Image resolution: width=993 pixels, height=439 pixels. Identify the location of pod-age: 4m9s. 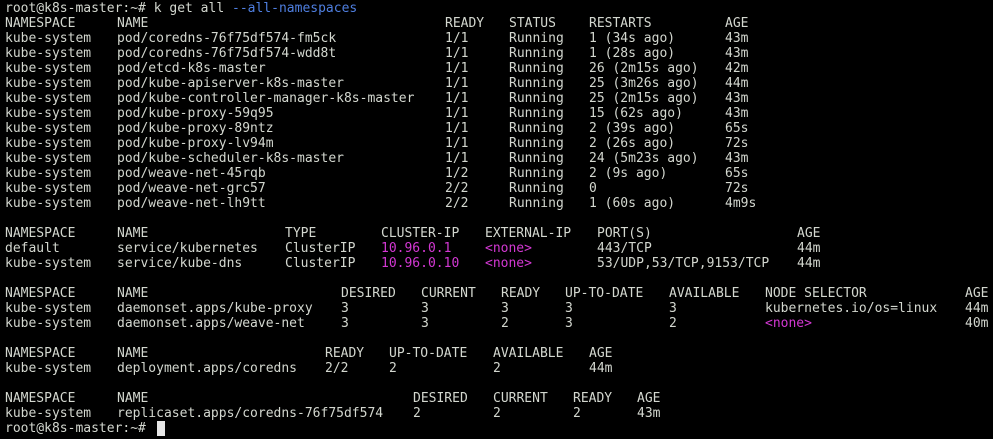
(741, 203).